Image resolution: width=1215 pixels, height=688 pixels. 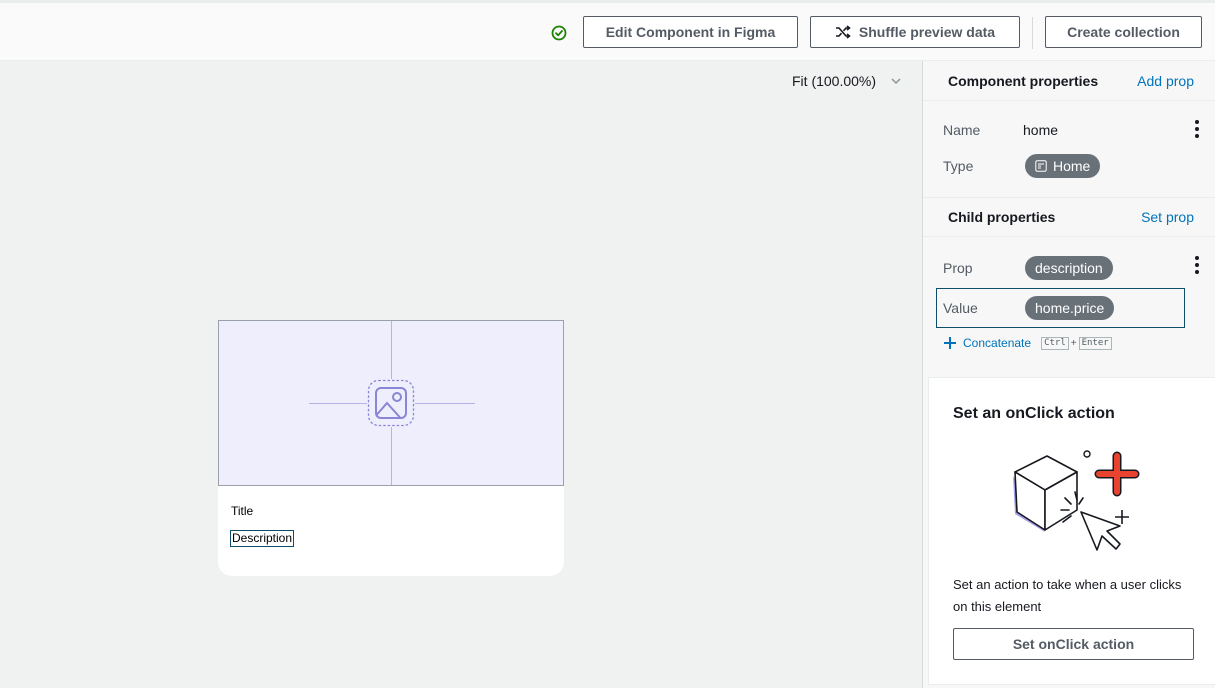 What do you see at coordinates (1032, 33) in the screenshot?
I see `toolbar-divider` at bounding box center [1032, 33].